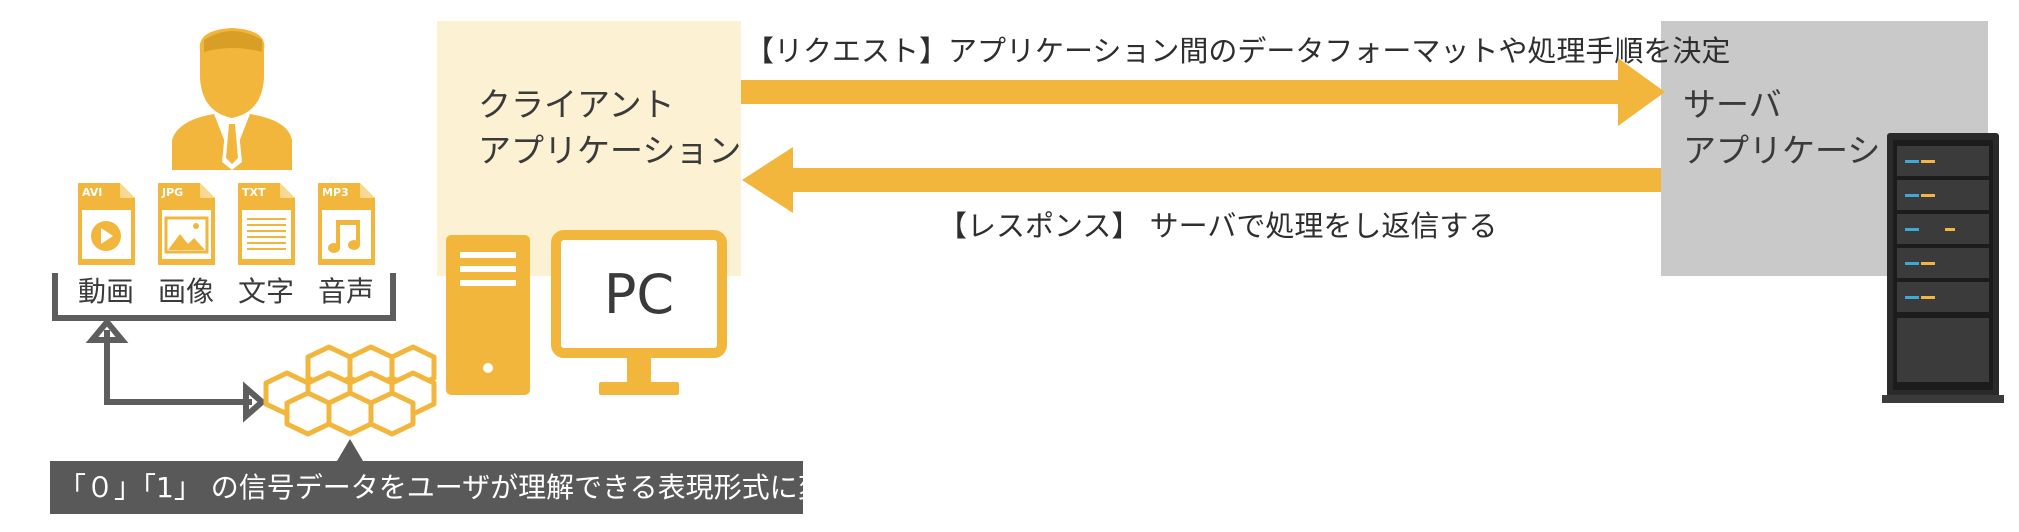 This screenshot has width=2019, height=532. What do you see at coordinates (1238, 51) in the screenshot?
I see `request-label: 【リクエスト】アプリケーション間のデータフォーマットや処理手順を決定` at bounding box center [1238, 51].